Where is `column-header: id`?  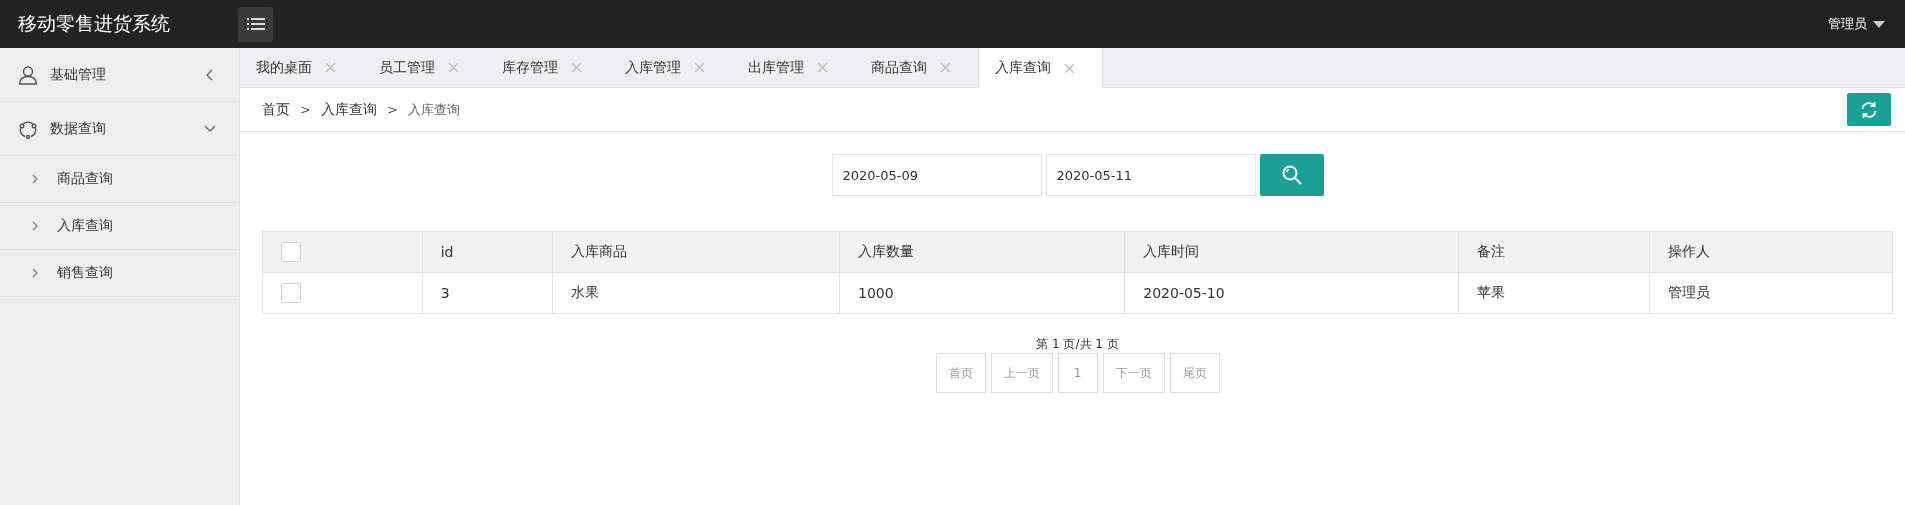
column-header: id is located at coordinates (487, 252).